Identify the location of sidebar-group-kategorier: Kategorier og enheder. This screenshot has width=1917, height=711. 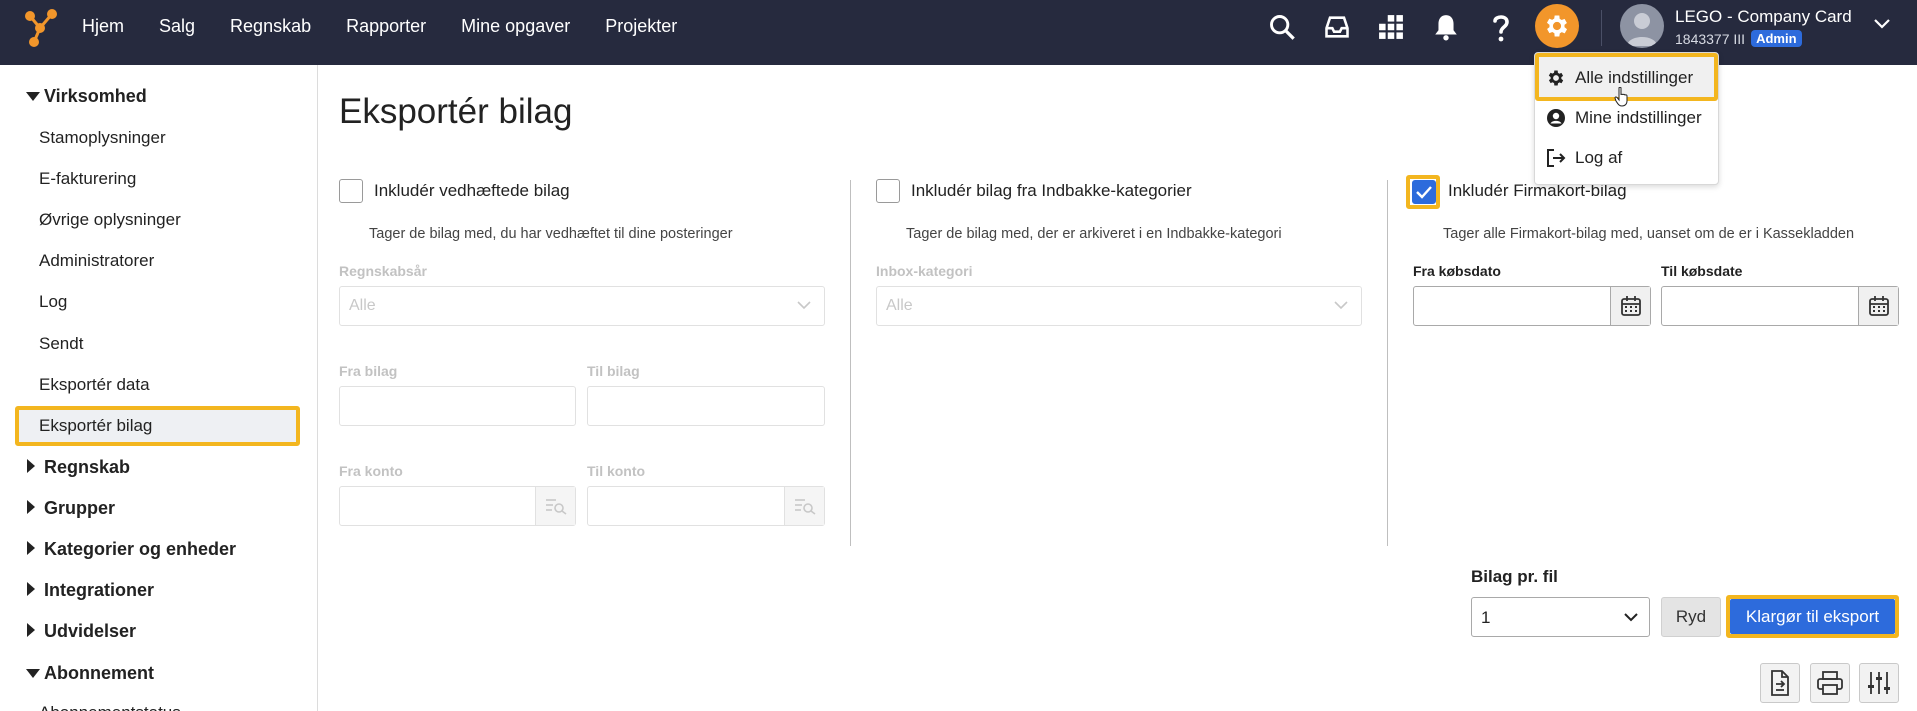
(131, 549).